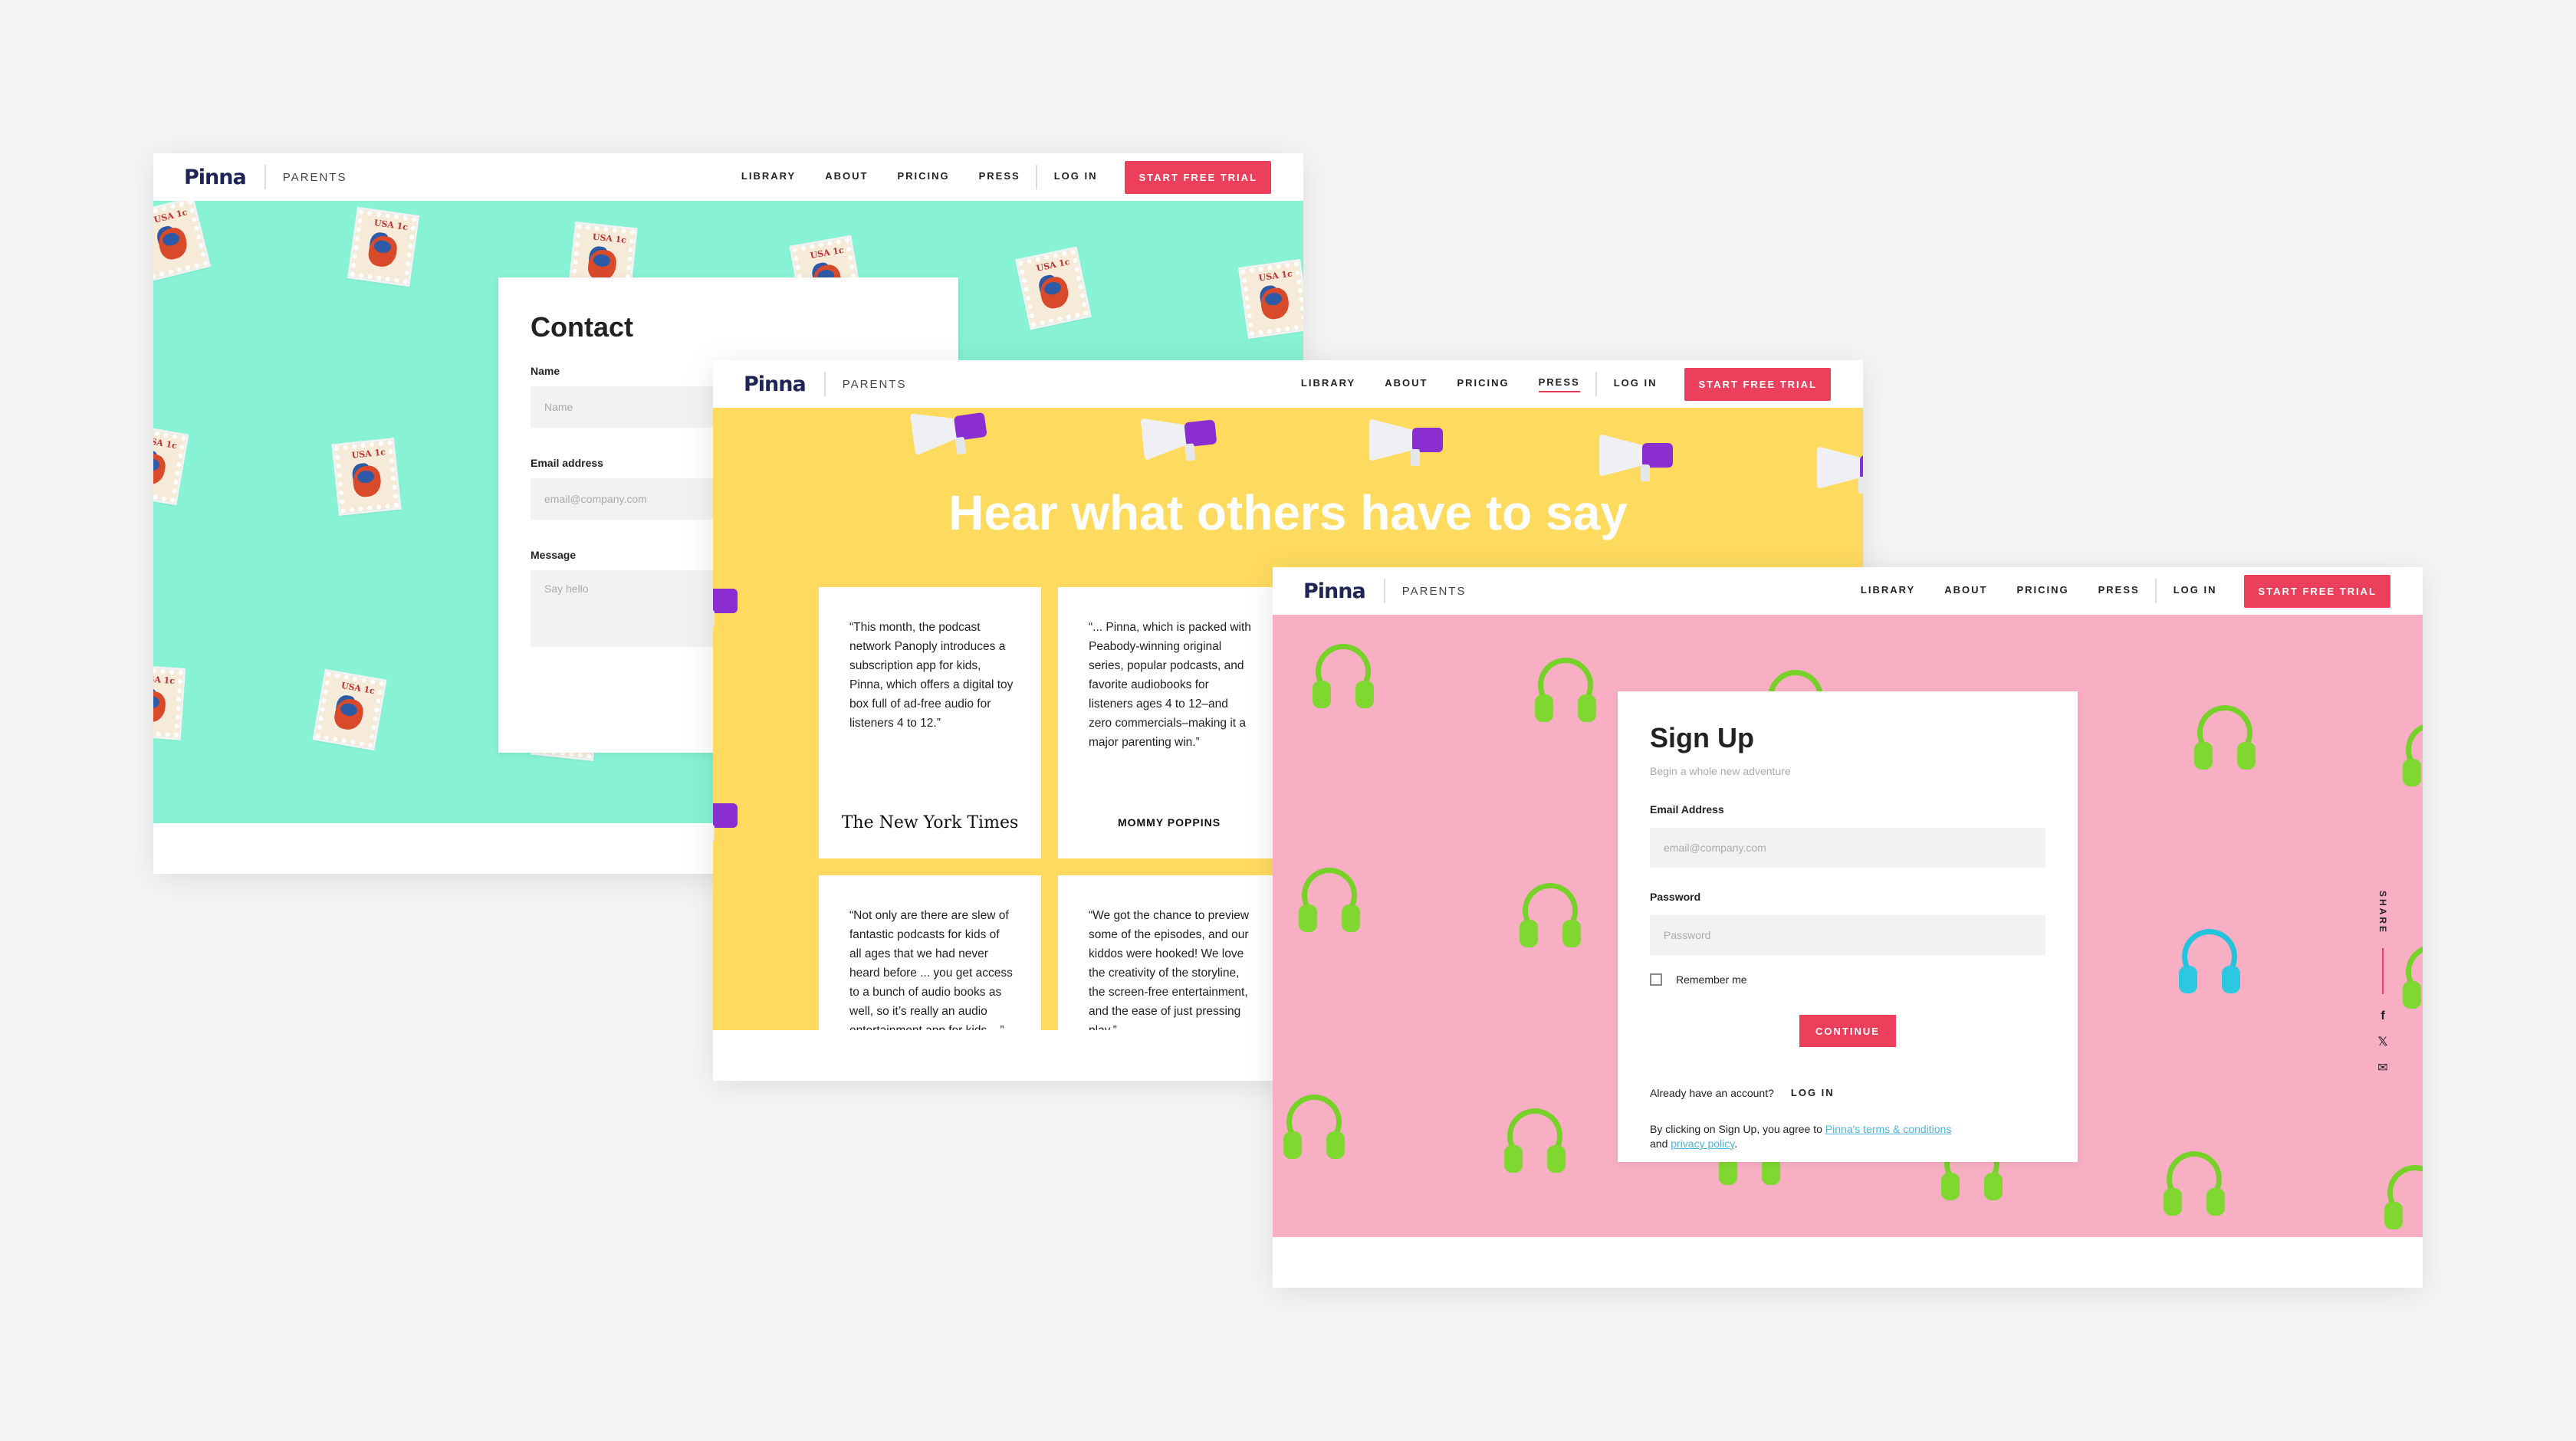  I want to click on terms-link: Pinna's terms & conditions, so click(1889, 1129).